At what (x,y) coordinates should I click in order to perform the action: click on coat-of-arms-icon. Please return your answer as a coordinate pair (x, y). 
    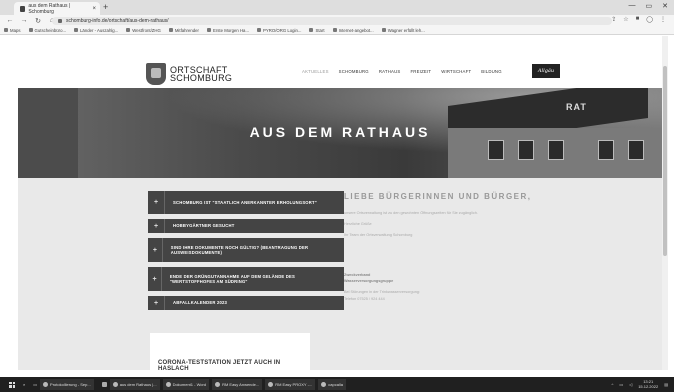
    Looking at the image, I should click on (156, 74).